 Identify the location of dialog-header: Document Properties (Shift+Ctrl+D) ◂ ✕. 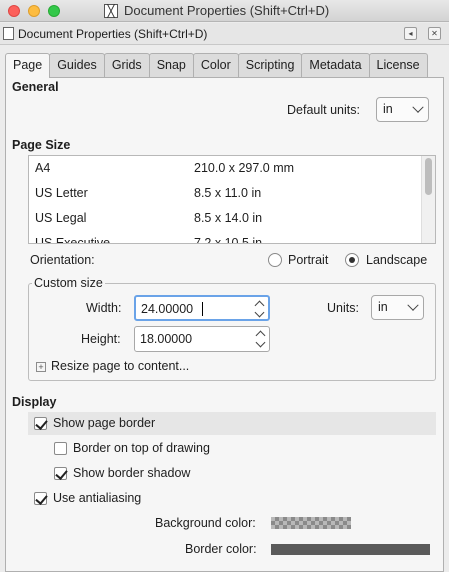
(224, 34).